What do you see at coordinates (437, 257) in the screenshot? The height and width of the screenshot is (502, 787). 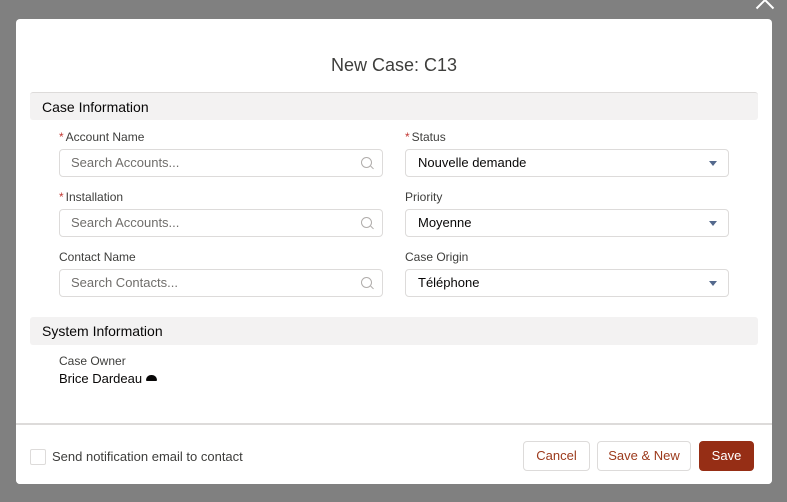 I see `case-origin-label: Case Origin` at bounding box center [437, 257].